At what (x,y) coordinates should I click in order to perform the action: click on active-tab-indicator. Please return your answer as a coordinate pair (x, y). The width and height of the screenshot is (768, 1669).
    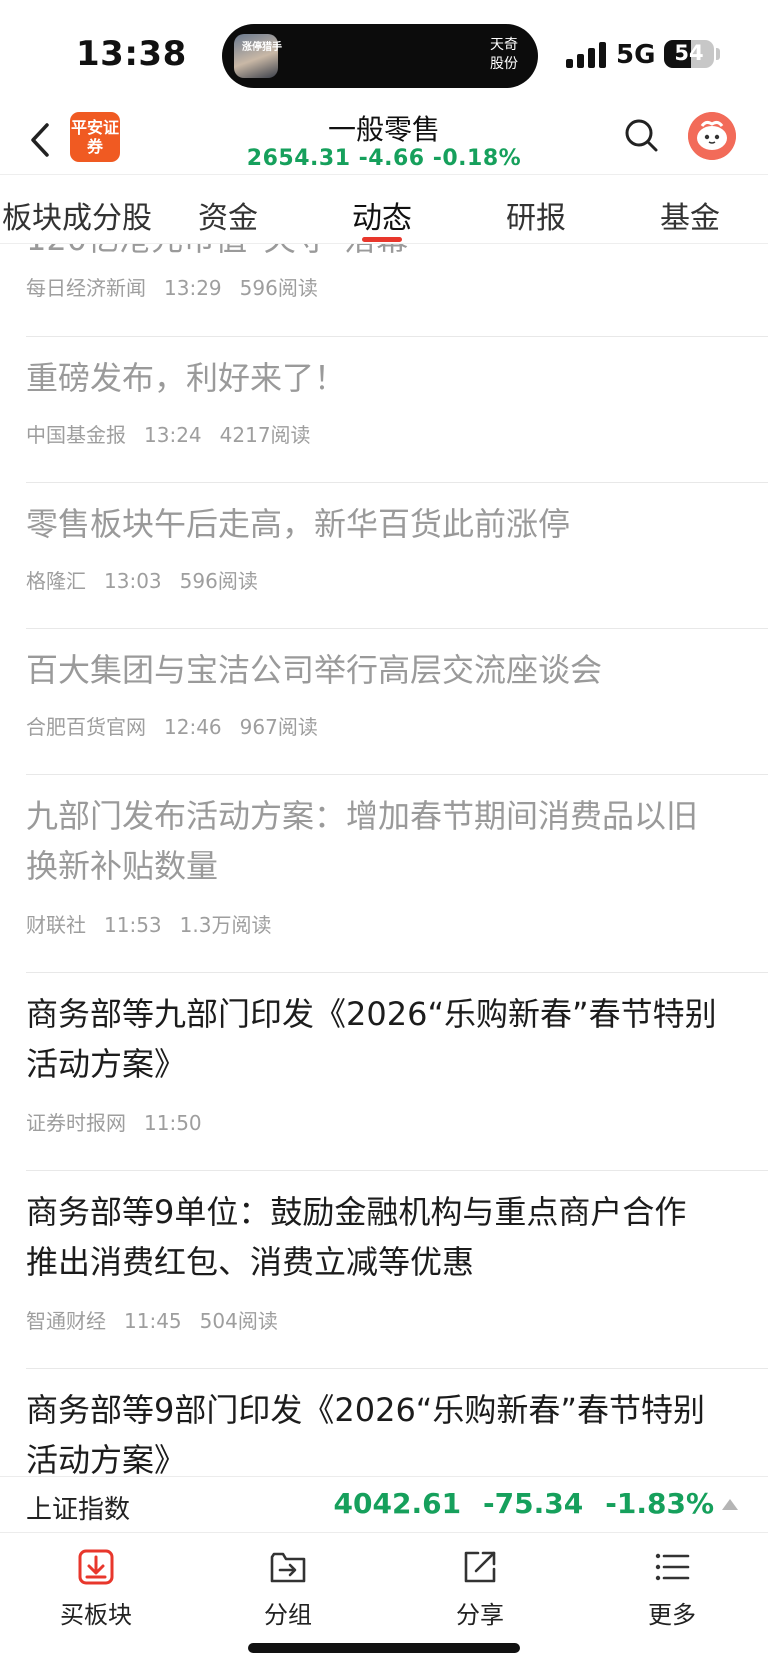
    Looking at the image, I should click on (382, 239).